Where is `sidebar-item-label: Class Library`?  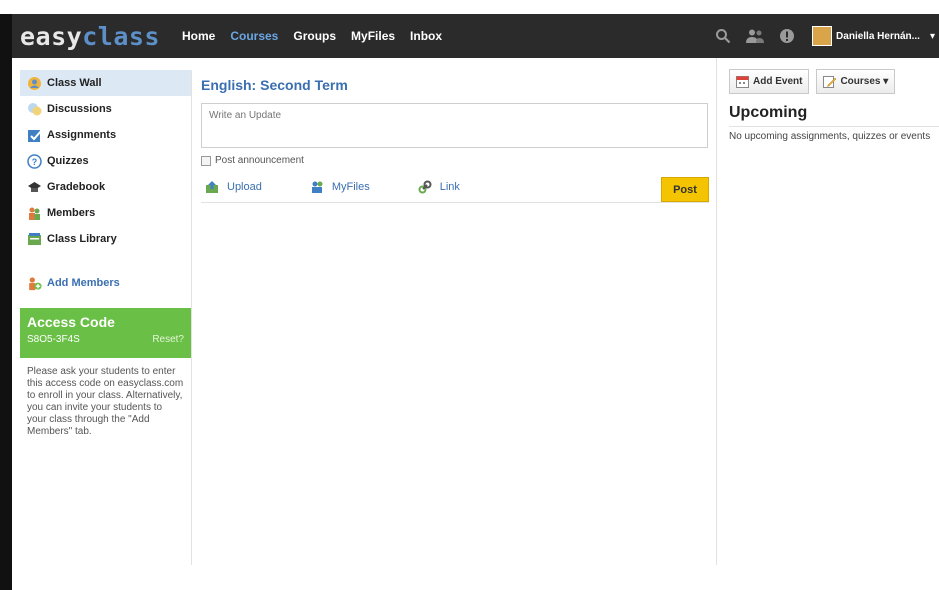
sidebar-item-label: Class Library is located at coordinates (82, 239).